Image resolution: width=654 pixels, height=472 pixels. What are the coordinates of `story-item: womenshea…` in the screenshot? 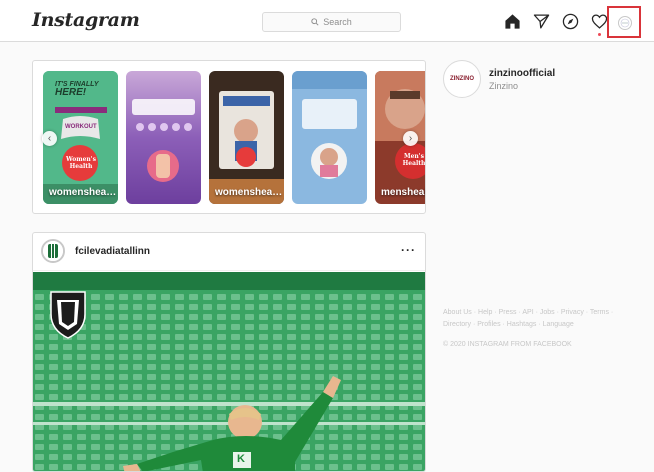 It's located at (246, 137).